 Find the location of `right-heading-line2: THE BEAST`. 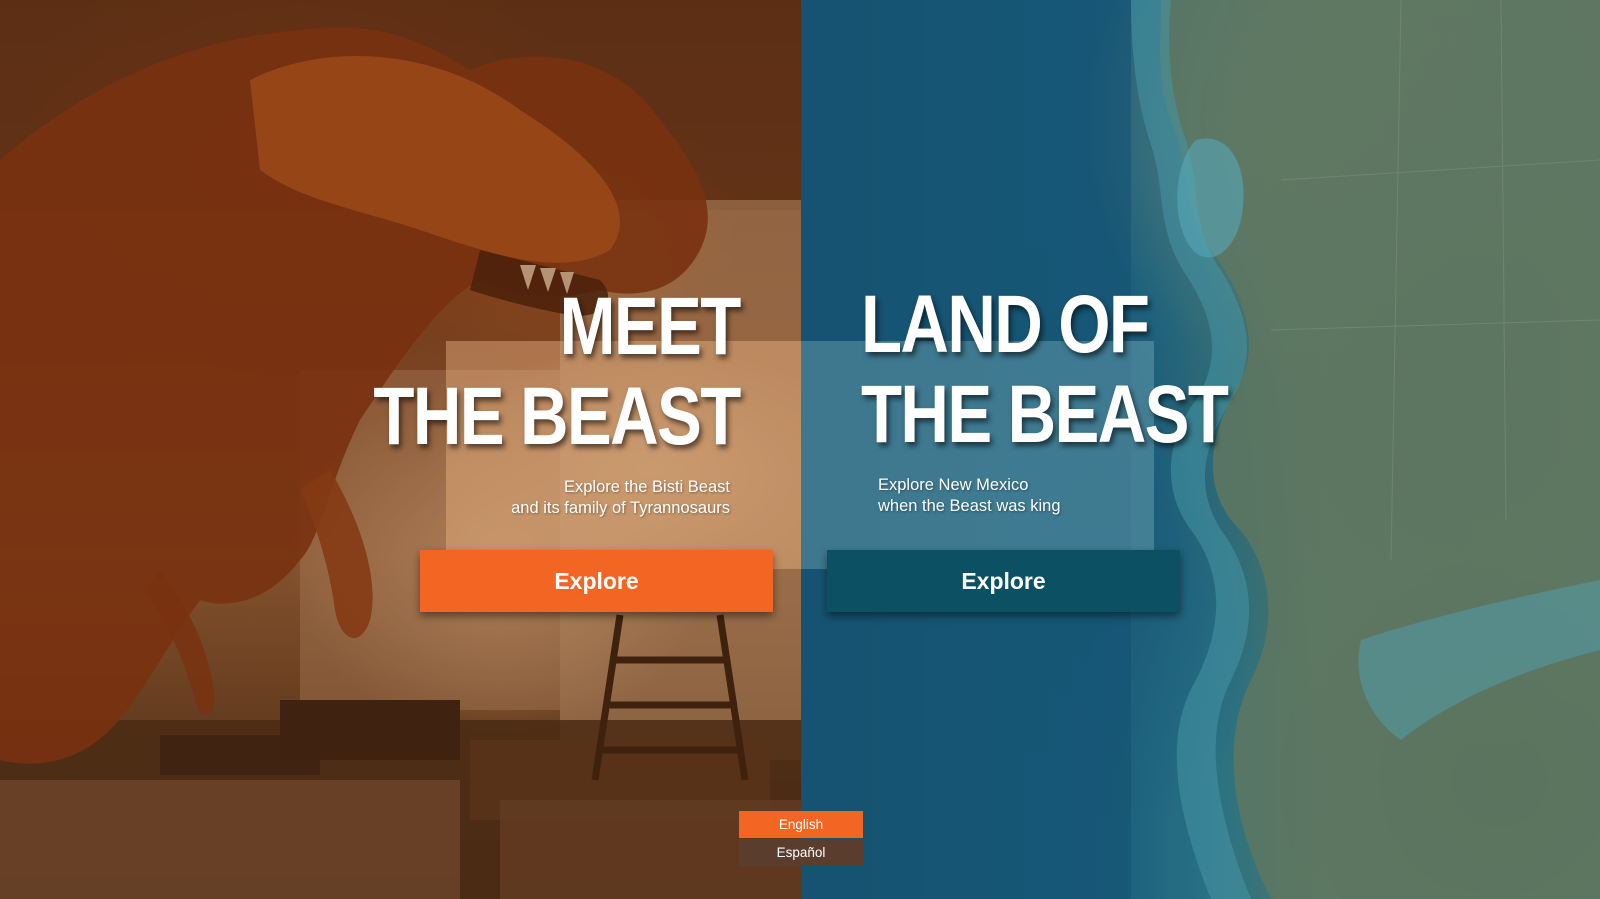

right-heading-line2: THE BEAST is located at coordinates (1045, 414).